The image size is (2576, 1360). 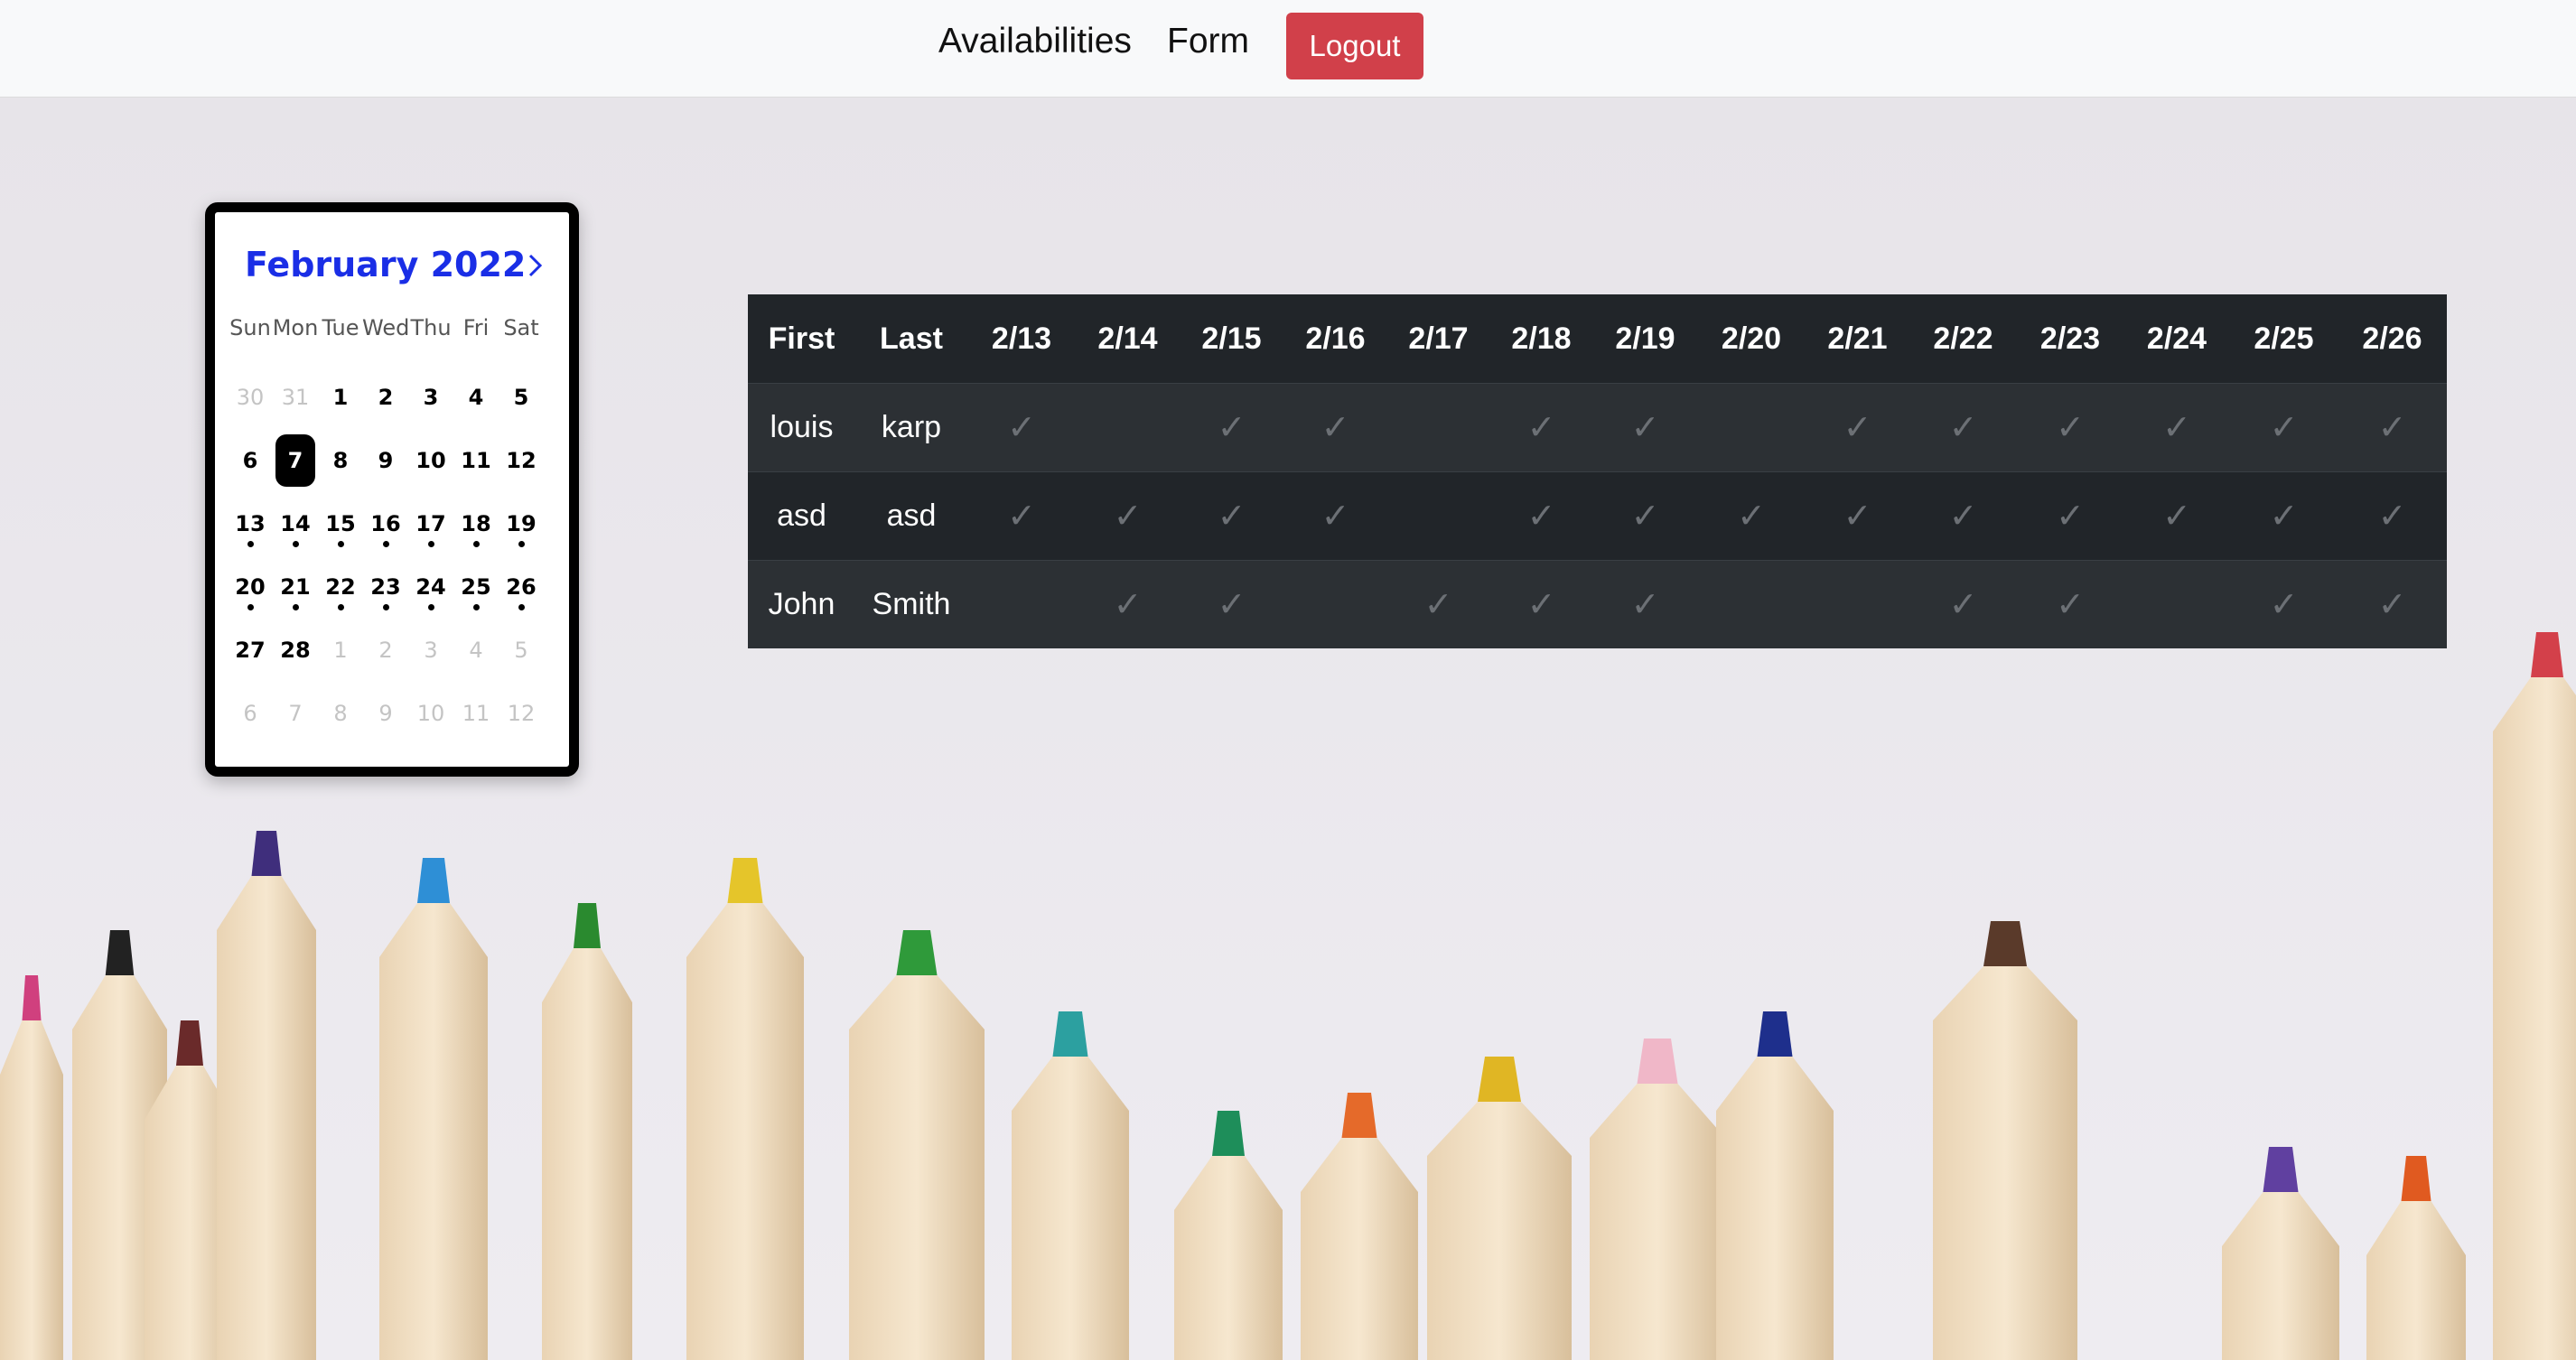 I want to click on calendar-day: 27, so click(x=250, y=650).